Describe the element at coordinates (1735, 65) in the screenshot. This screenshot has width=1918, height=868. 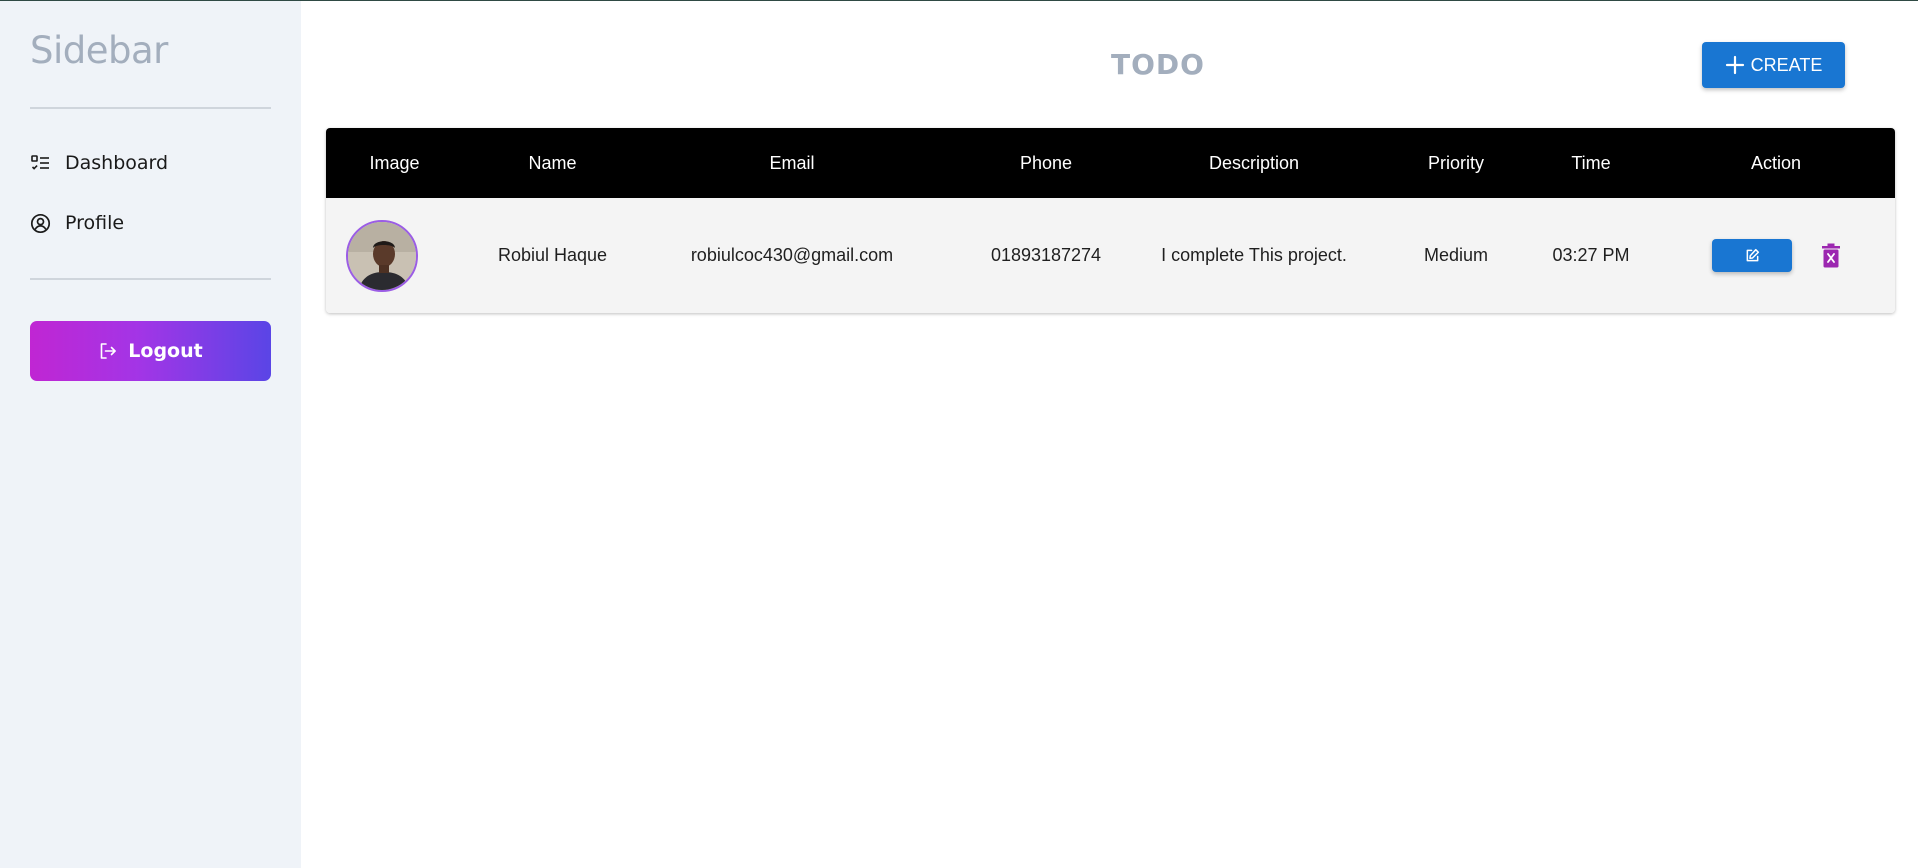
I see `plus-icon` at that location.